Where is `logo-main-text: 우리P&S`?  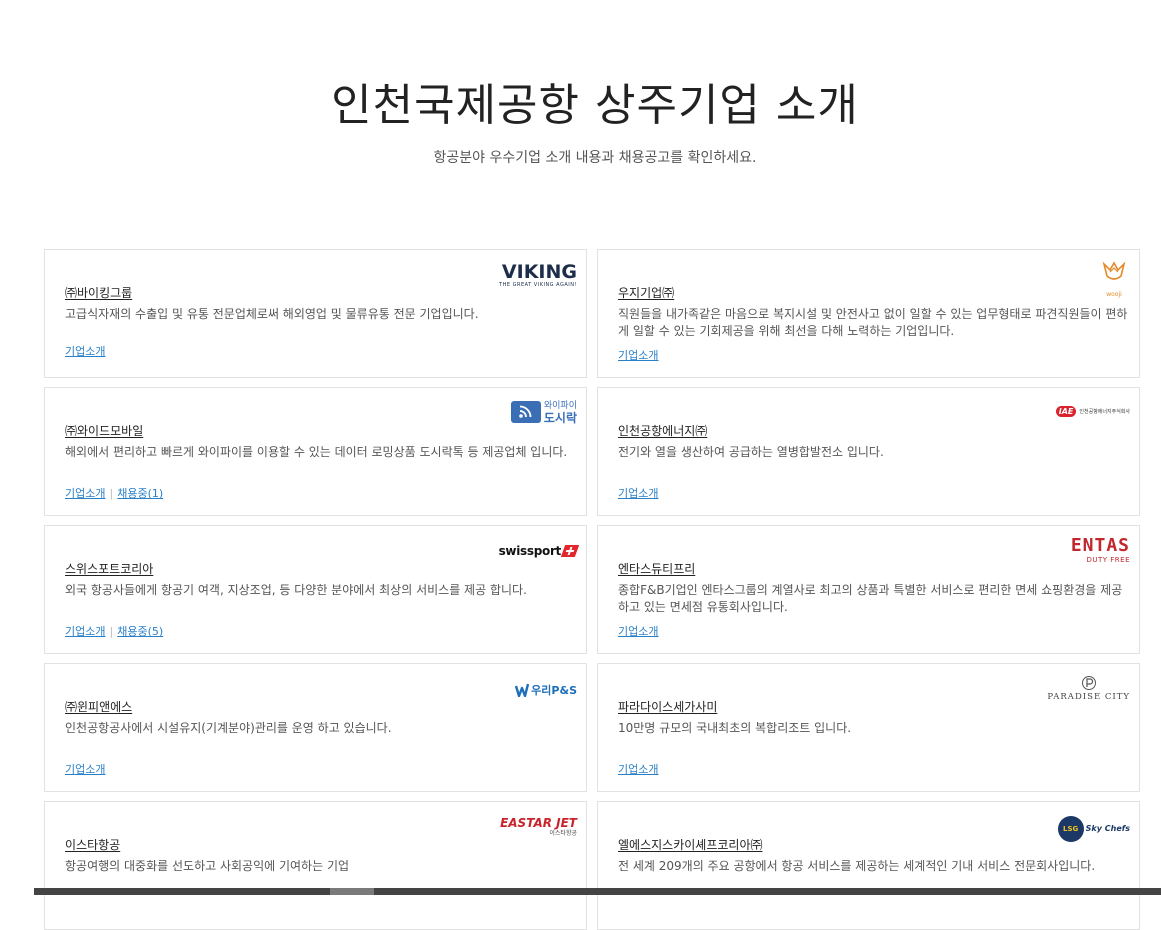 logo-main-text: 우리P&S is located at coordinates (554, 690).